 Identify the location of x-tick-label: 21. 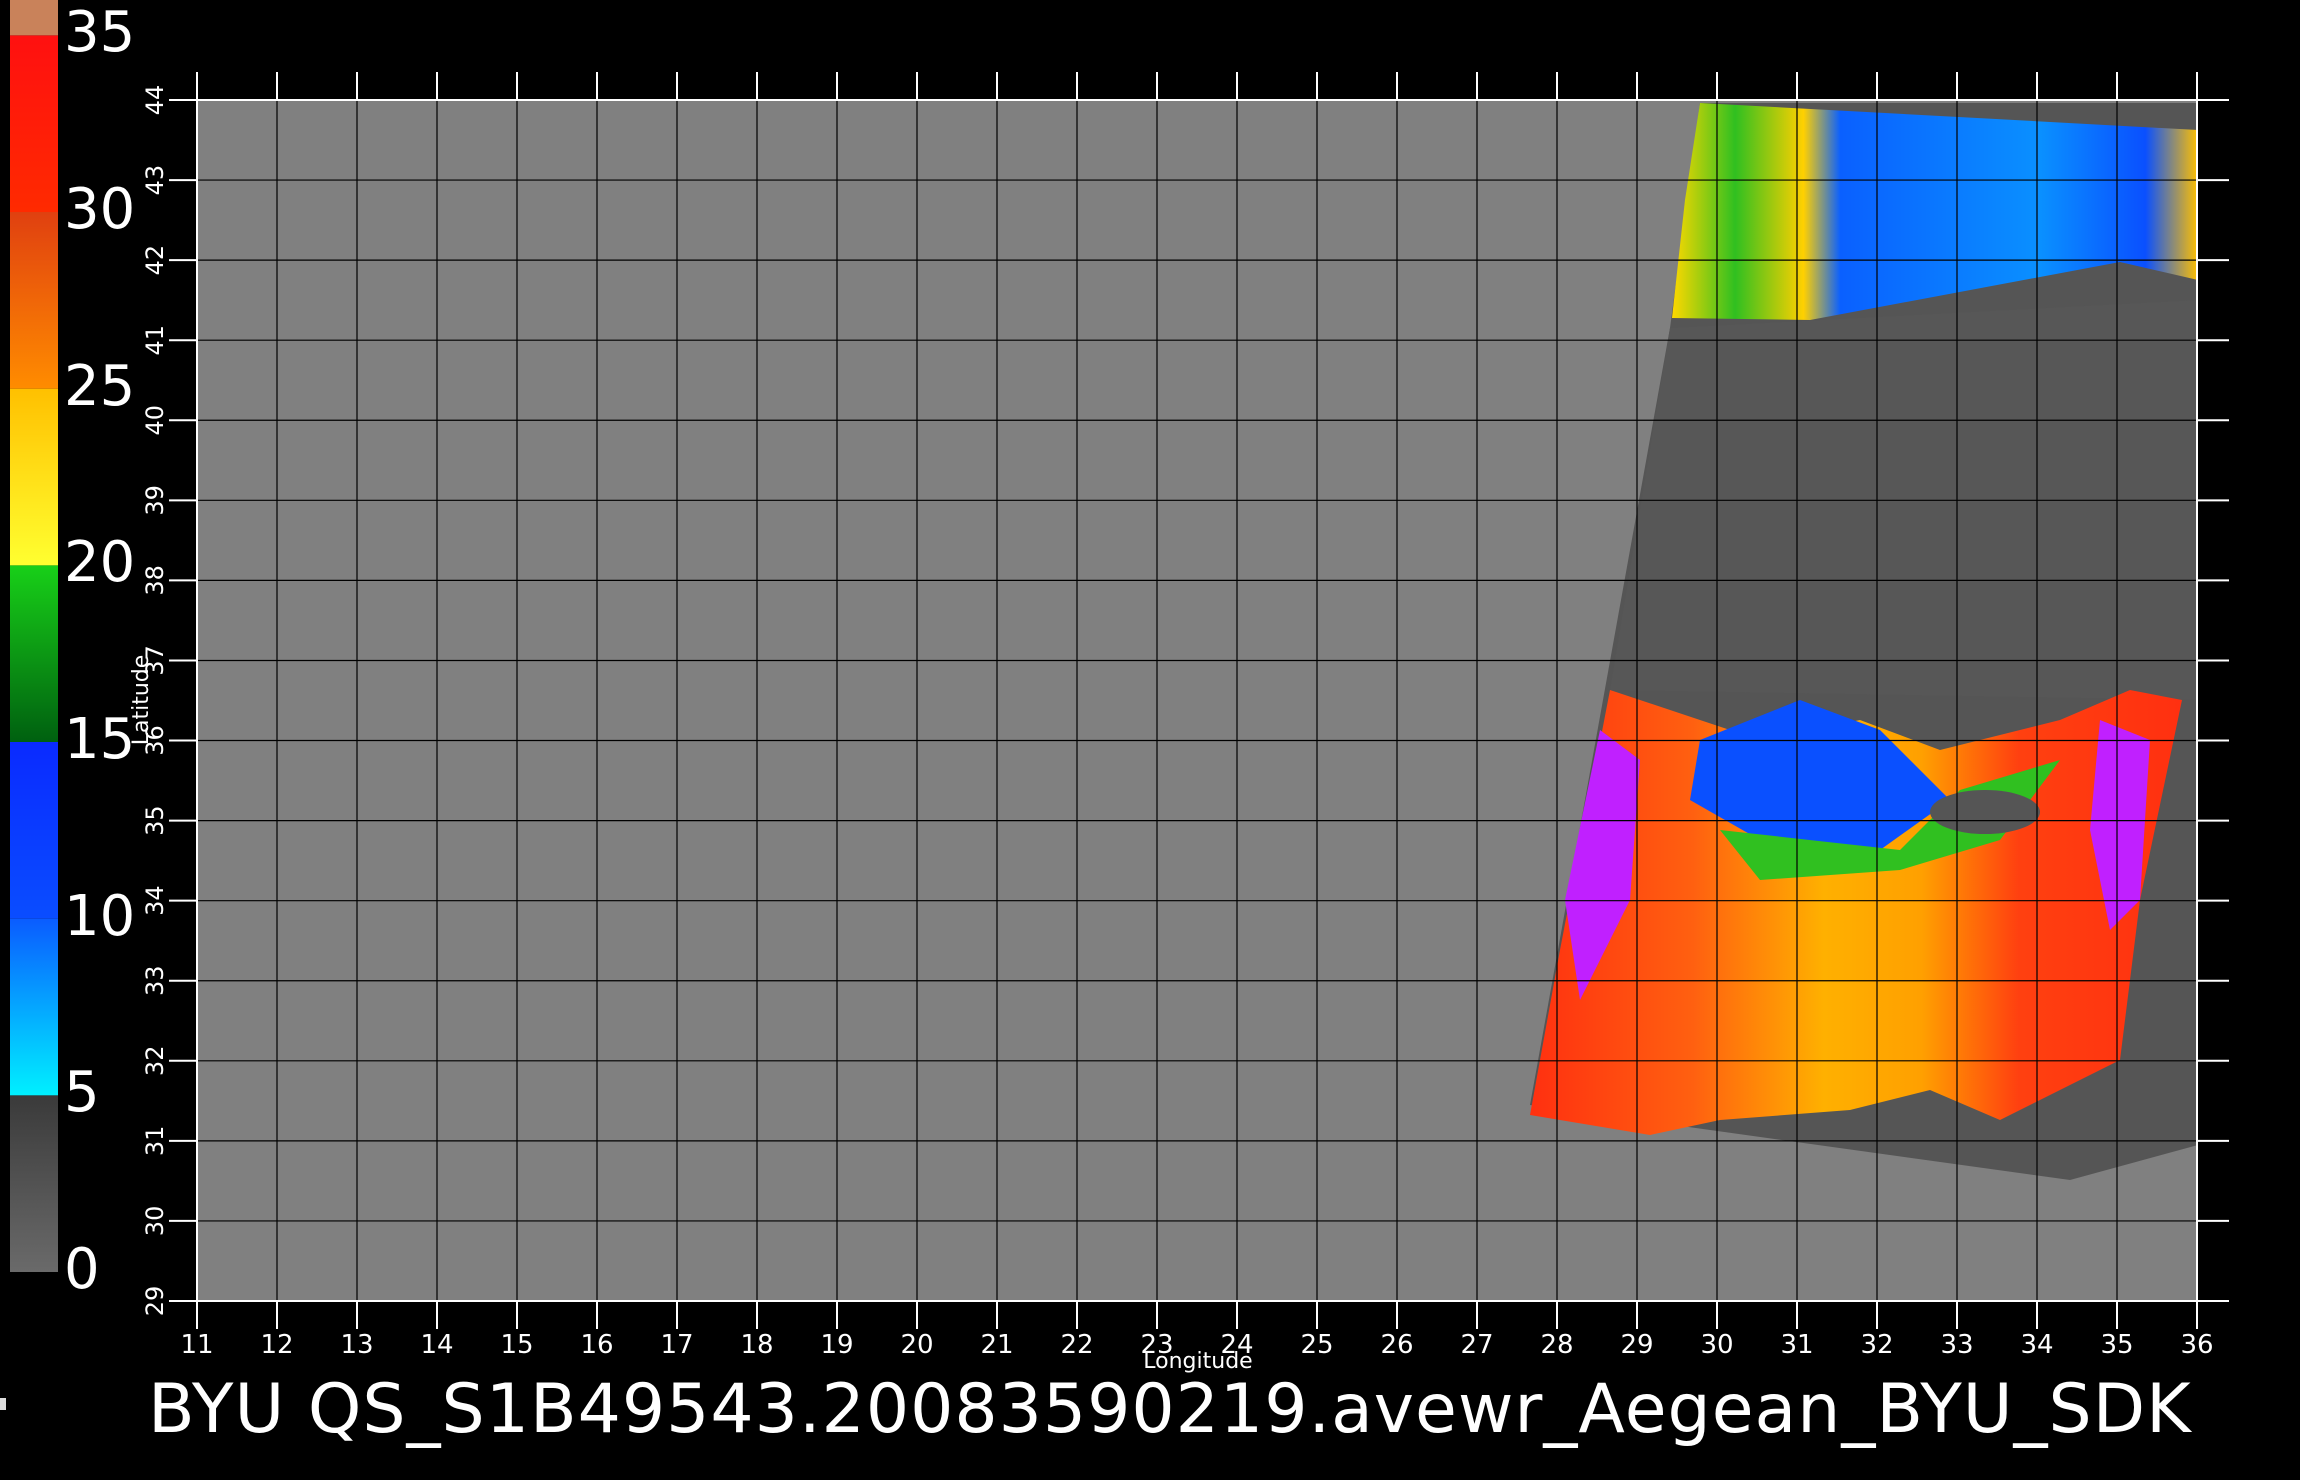
(996, 1345).